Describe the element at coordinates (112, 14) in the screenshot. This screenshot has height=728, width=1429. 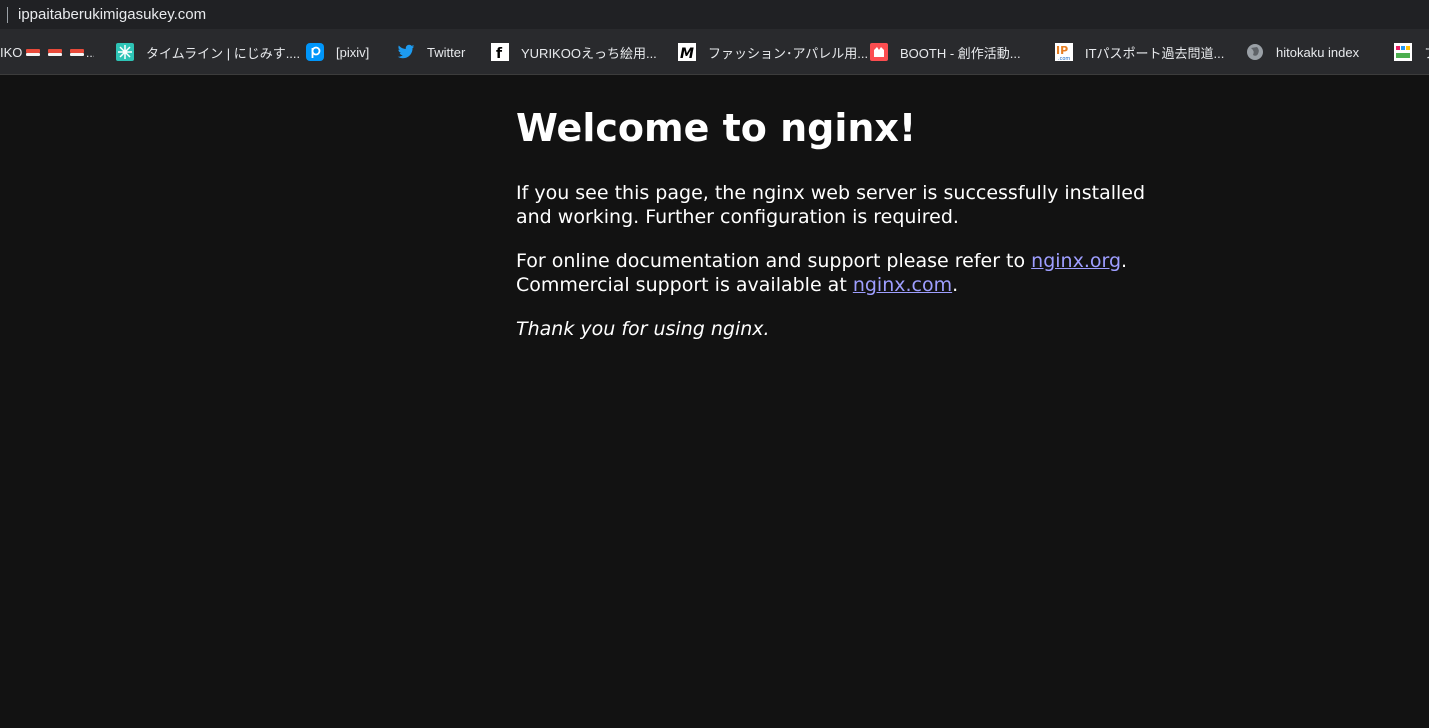
I see `url-text: ippaitaberukimigasukey.com` at that location.